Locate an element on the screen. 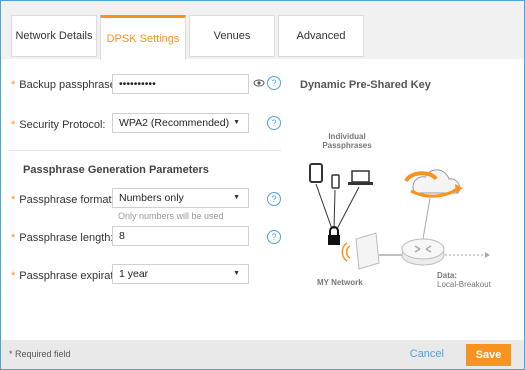  label-text: Security Protocol: is located at coordinates (62, 125).